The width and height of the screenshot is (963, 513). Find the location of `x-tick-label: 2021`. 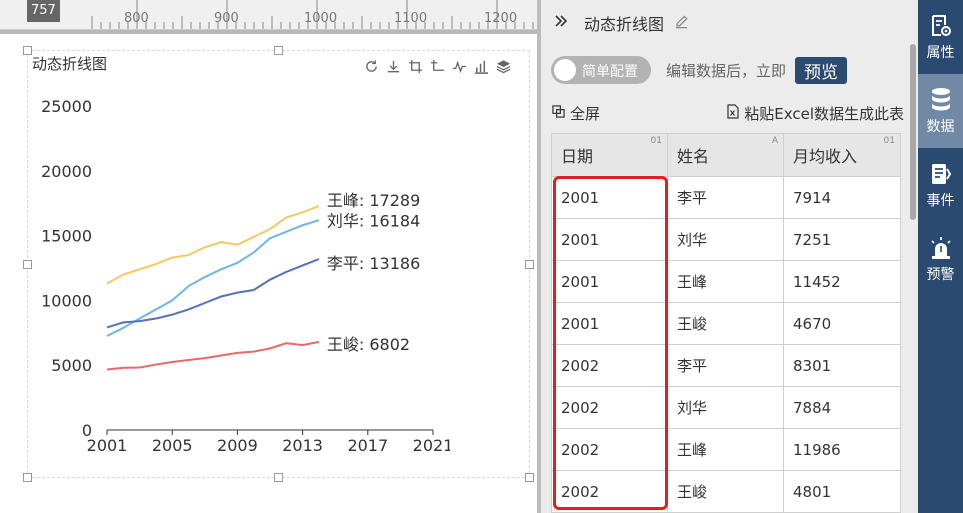

x-tick-label: 2021 is located at coordinates (431, 445).